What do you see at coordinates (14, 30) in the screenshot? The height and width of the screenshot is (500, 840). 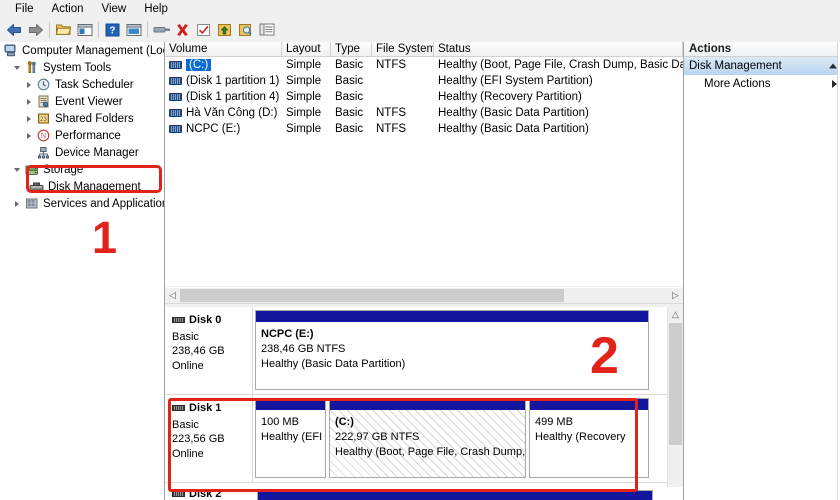 I see `back-icon` at bounding box center [14, 30].